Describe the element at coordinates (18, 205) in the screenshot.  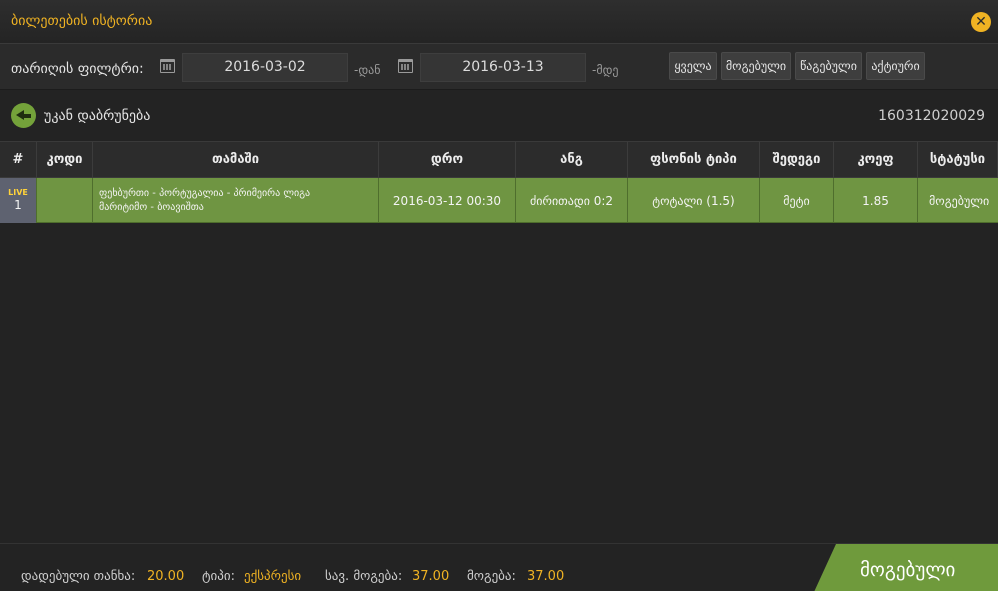
I see `row-number: 1` at that location.